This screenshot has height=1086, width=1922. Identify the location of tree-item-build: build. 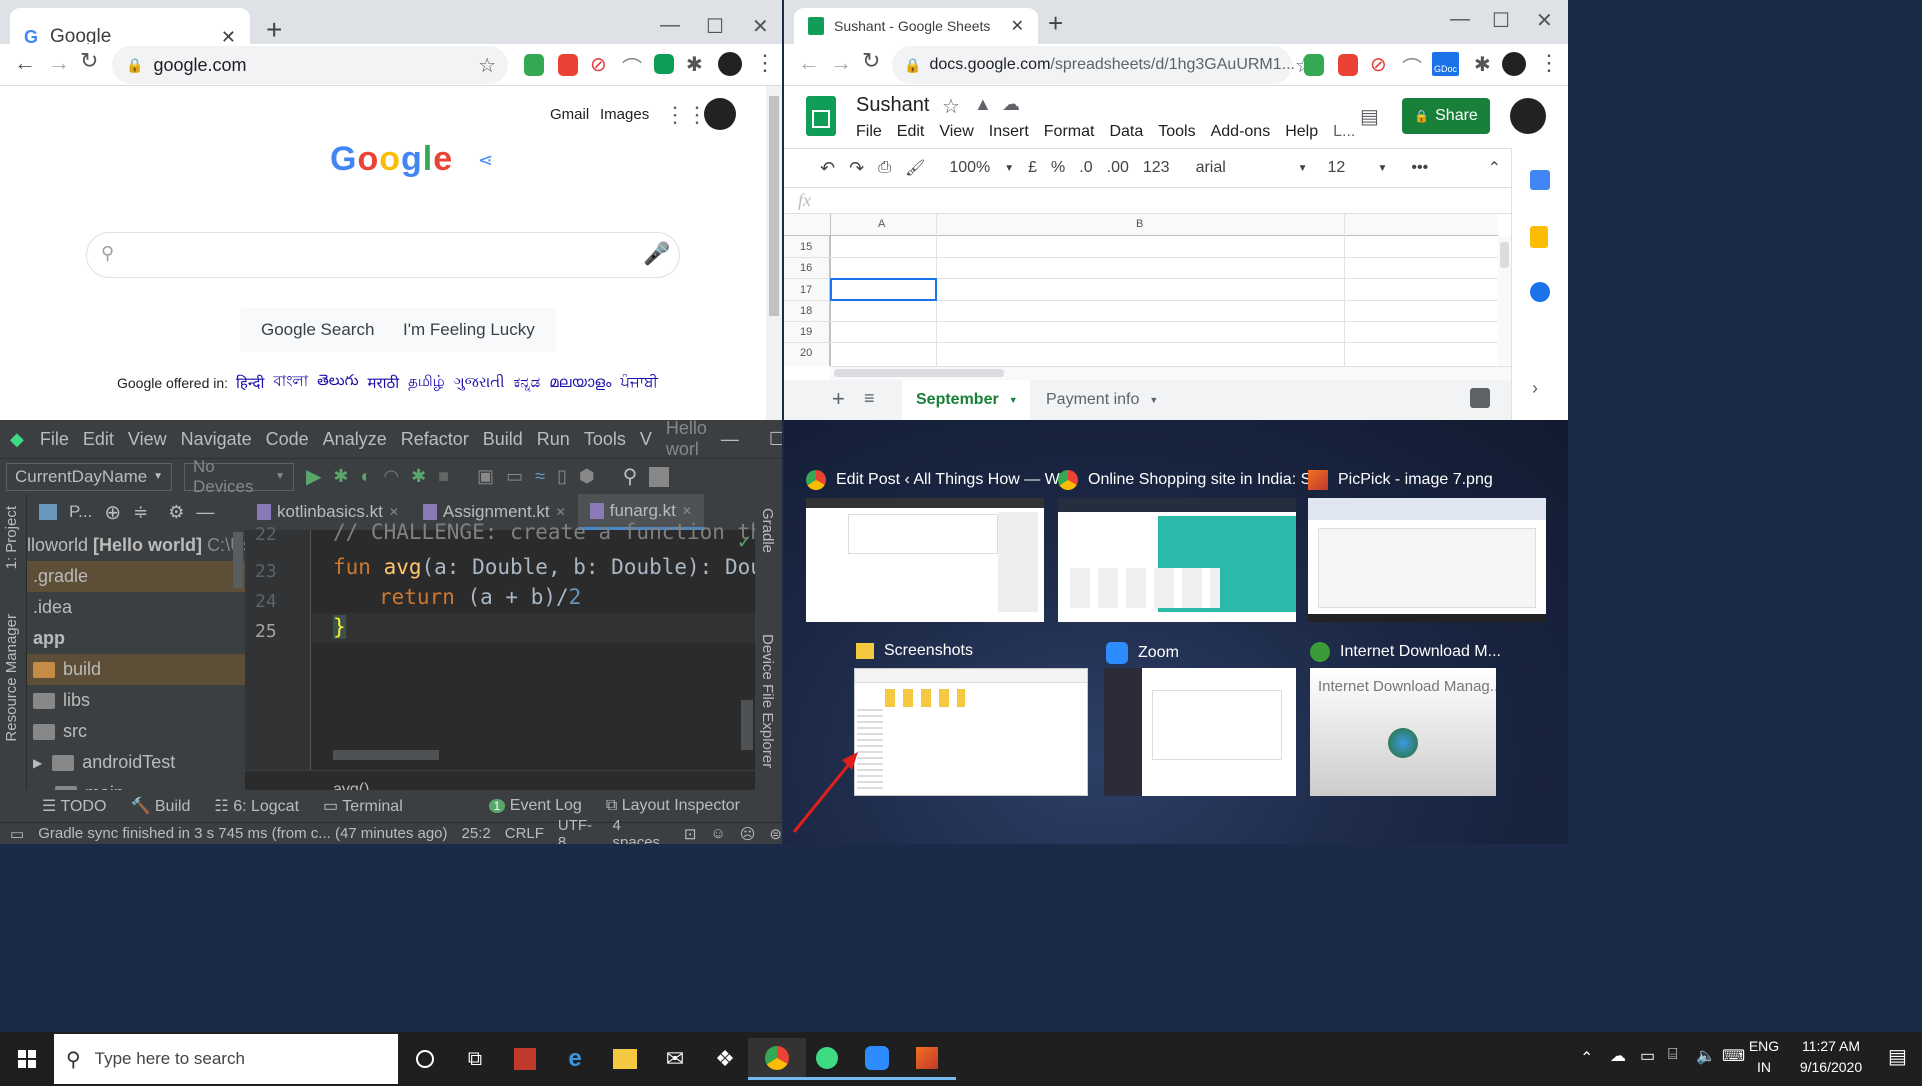
(136, 669).